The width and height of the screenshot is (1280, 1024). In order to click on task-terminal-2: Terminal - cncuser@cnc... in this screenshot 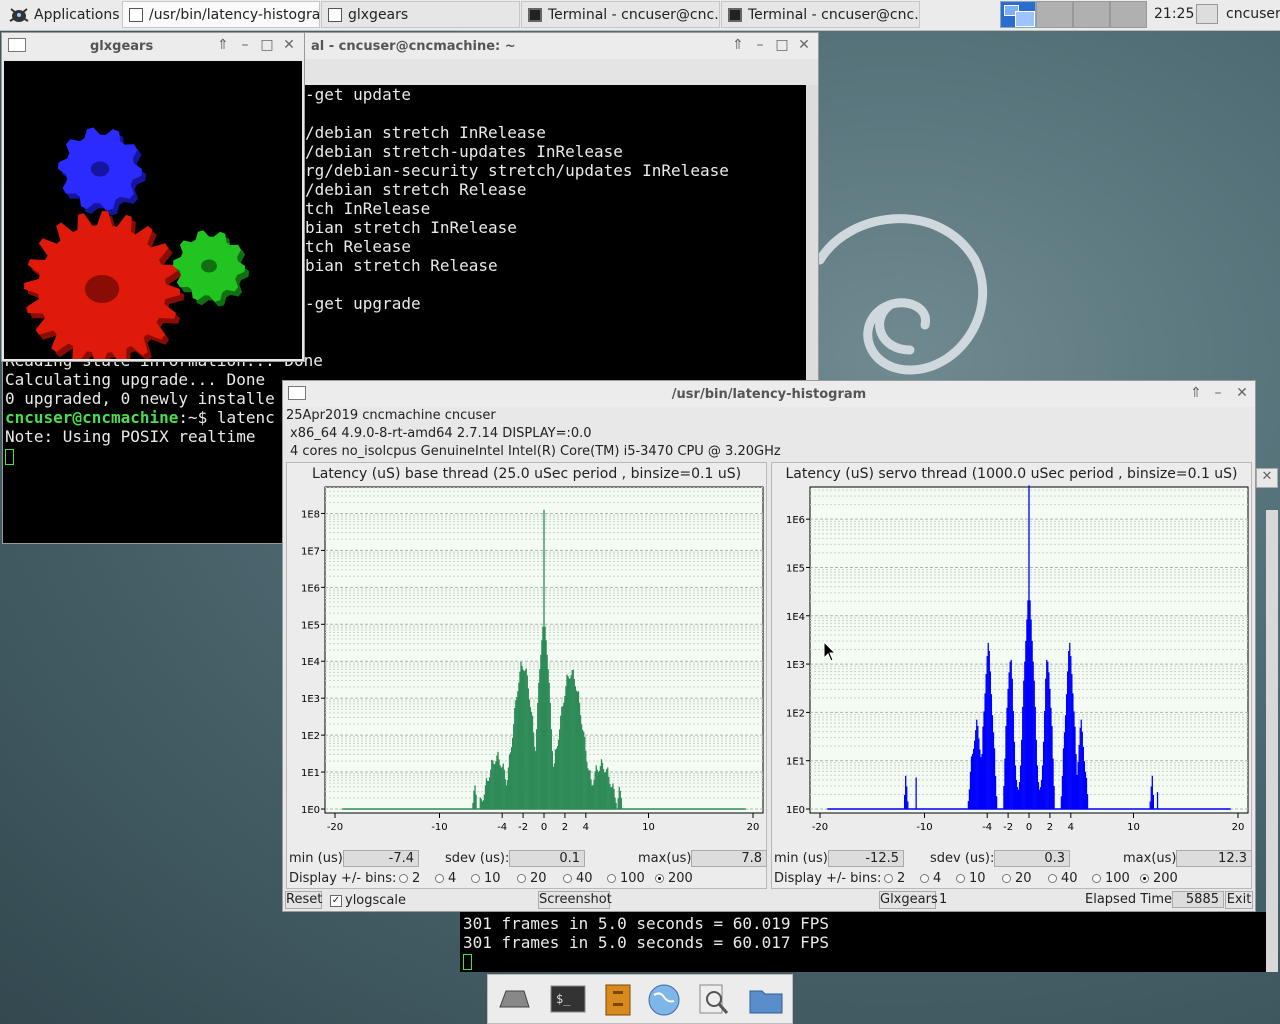, I will do `click(820, 14)`.